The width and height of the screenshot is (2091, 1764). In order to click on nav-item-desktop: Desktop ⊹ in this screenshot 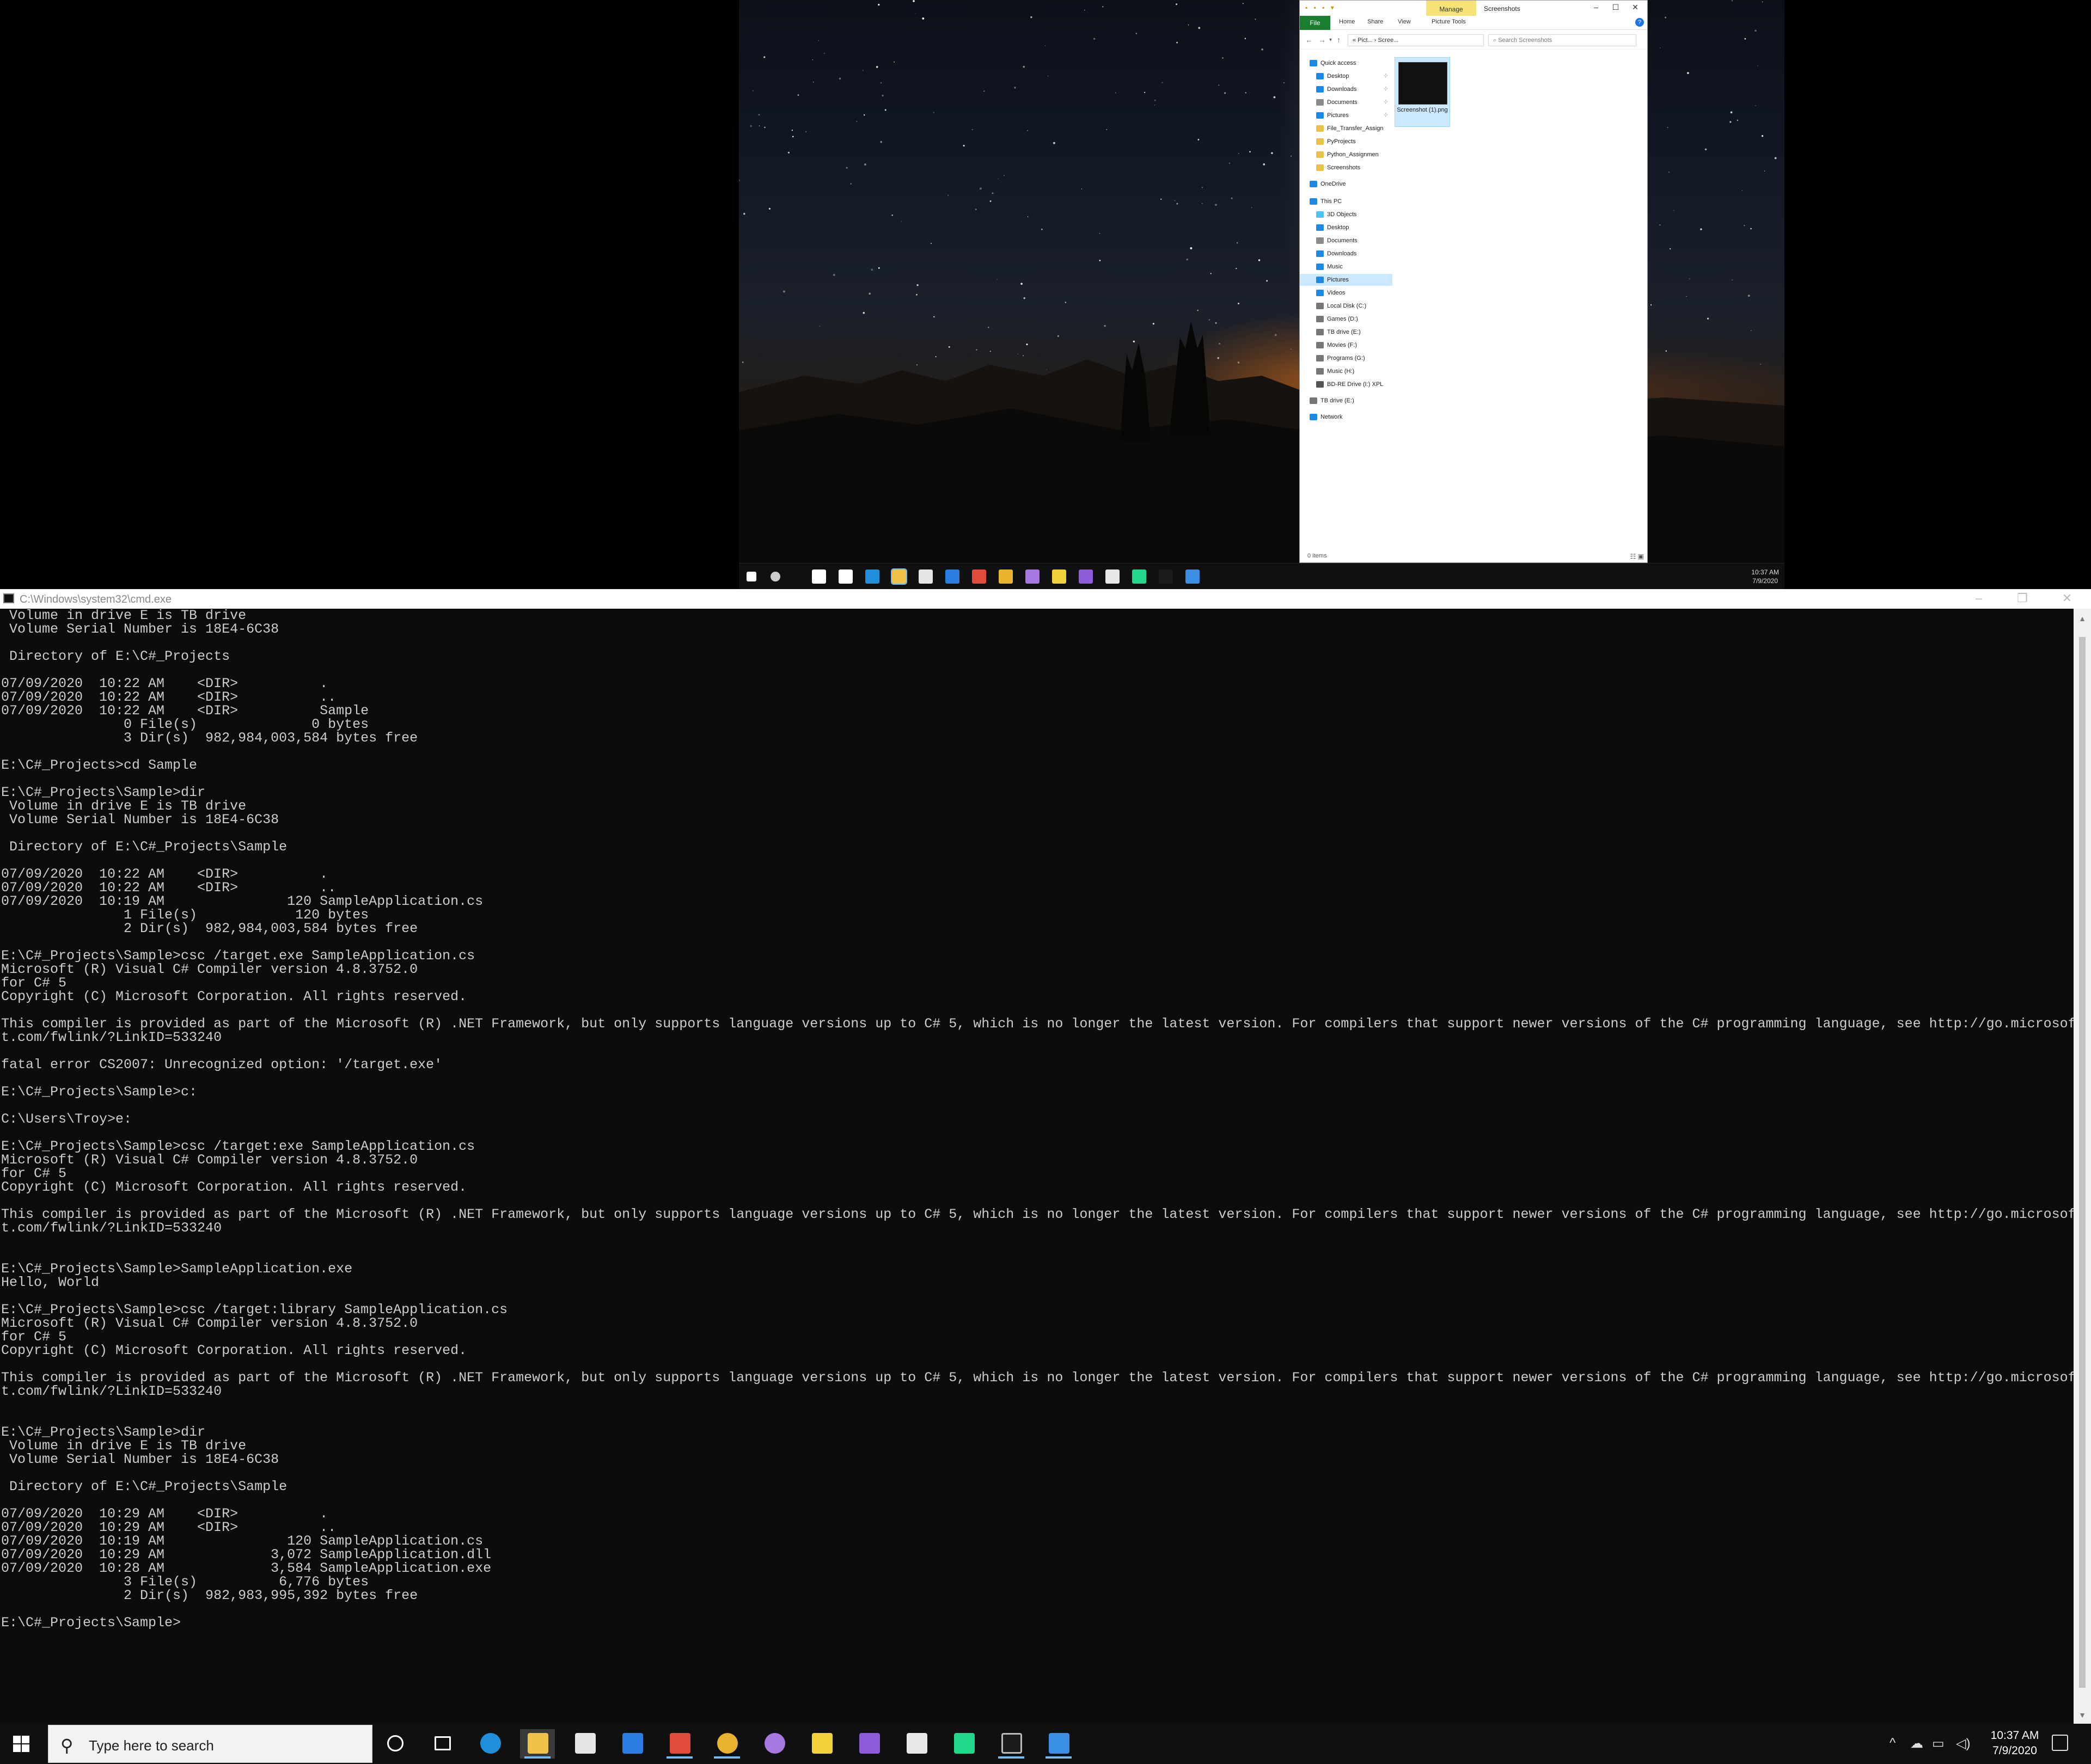, I will do `click(1346, 76)`.